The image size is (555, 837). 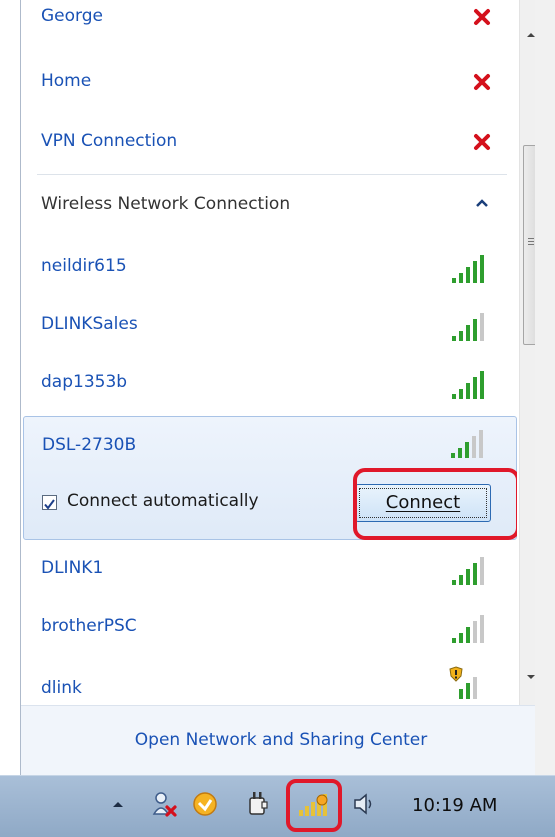 What do you see at coordinates (66, 81) in the screenshot?
I see `network-name: Home` at bounding box center [66, 81].